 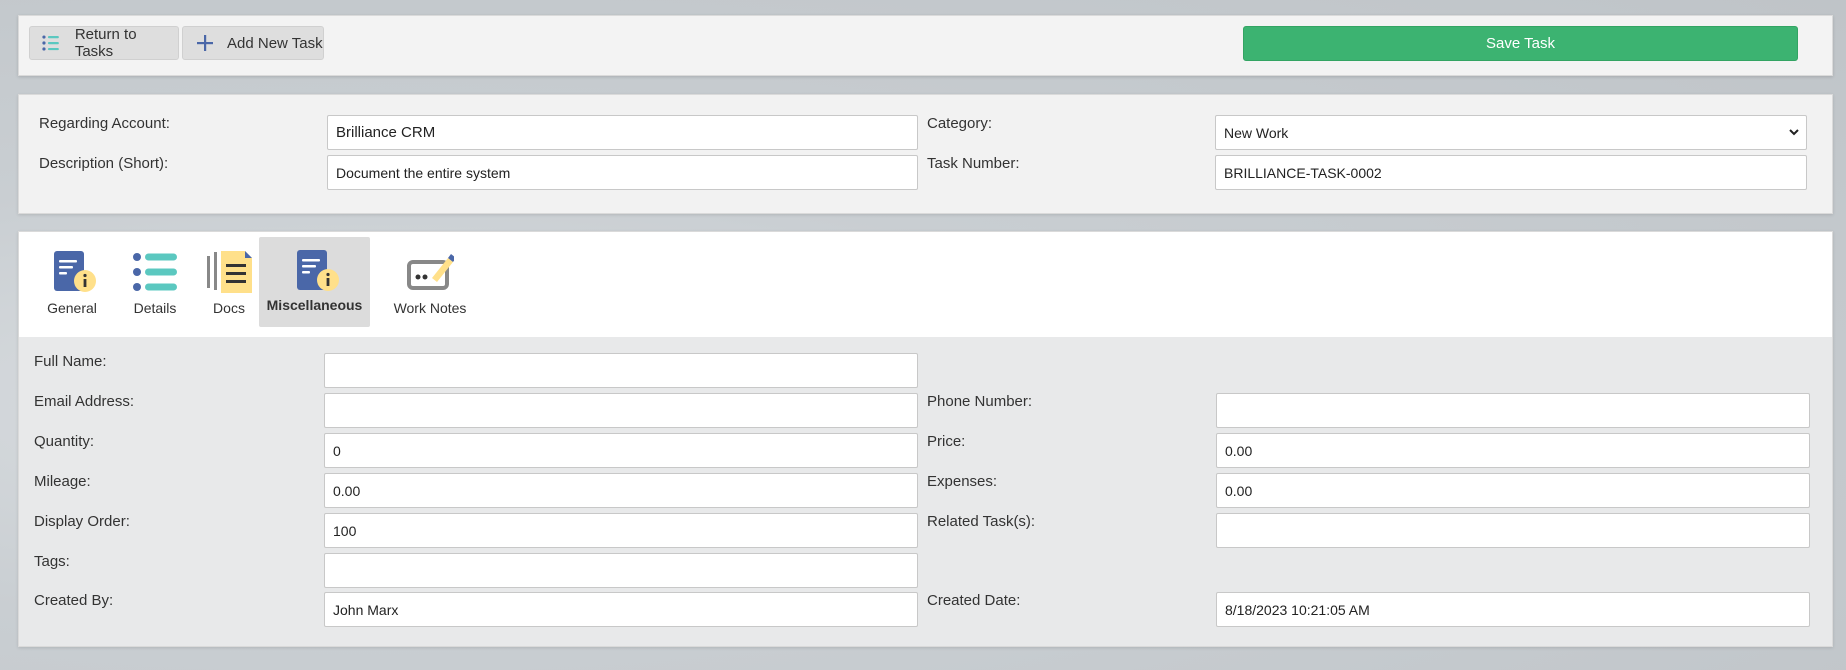 I want to click on return-to-tasks-button: Return to Tasks, so click(x=104, y=43).